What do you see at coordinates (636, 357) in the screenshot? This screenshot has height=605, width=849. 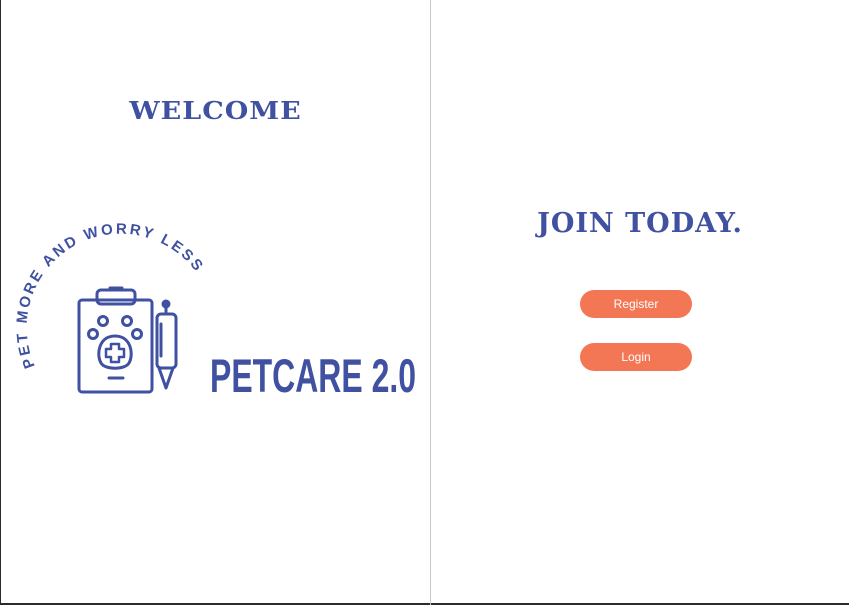 I see `login-button: Login` at bounding box center [636, 357].